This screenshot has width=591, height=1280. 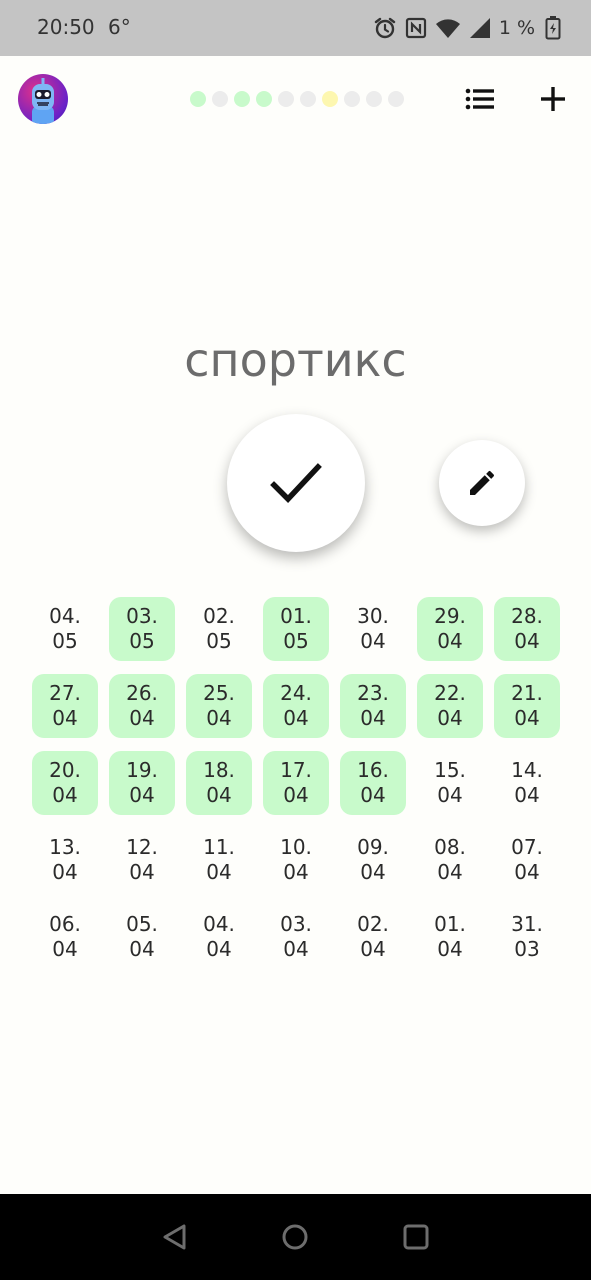 What do you see at coordinates (553, 28) in the screenshot?
I see `battery-charging-icon` at bounding box center [553, 28].